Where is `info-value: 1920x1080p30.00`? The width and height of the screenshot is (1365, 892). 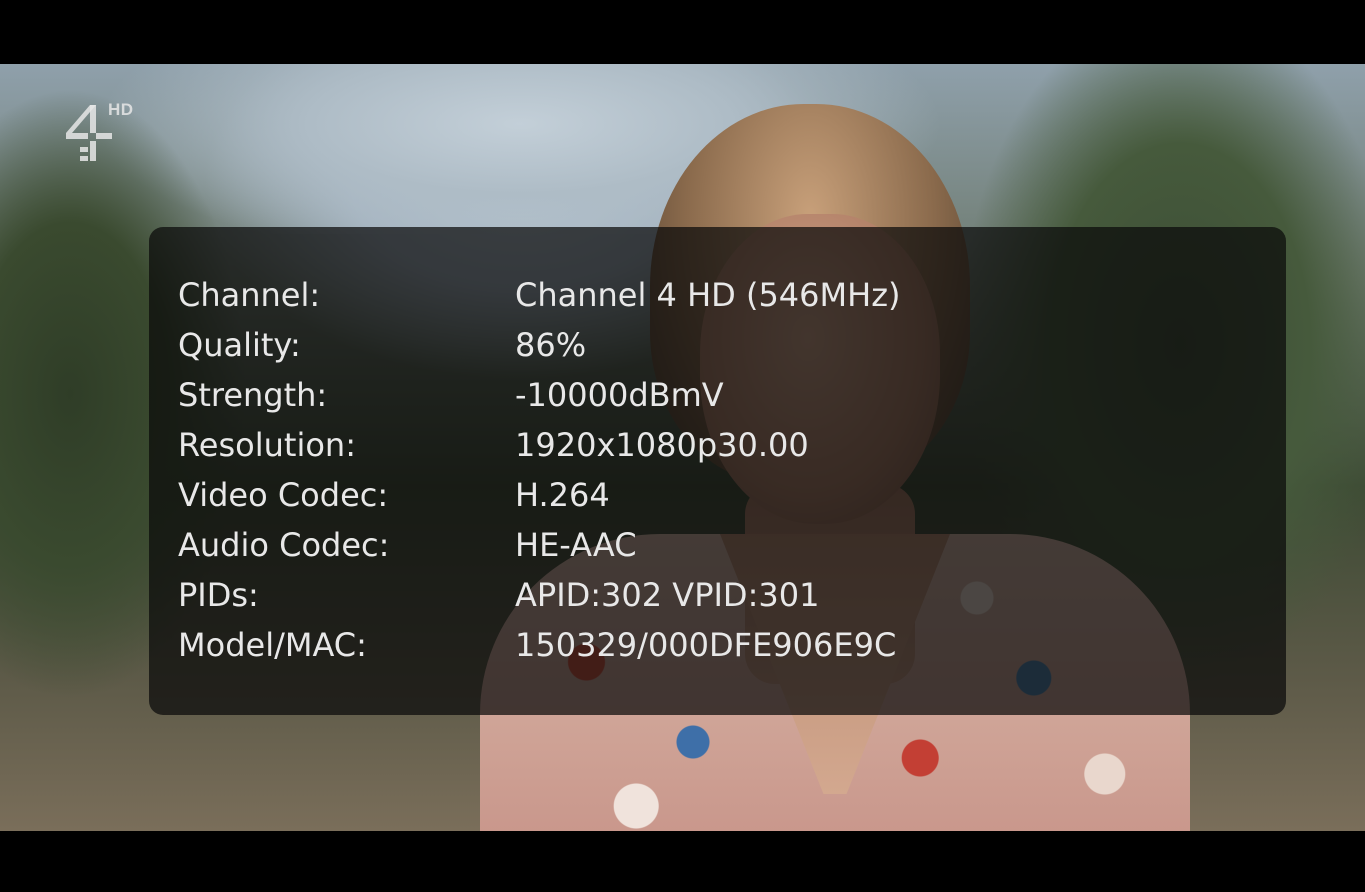 info-value: 1920x1080p30.00 is located at coordinates (662, 445).